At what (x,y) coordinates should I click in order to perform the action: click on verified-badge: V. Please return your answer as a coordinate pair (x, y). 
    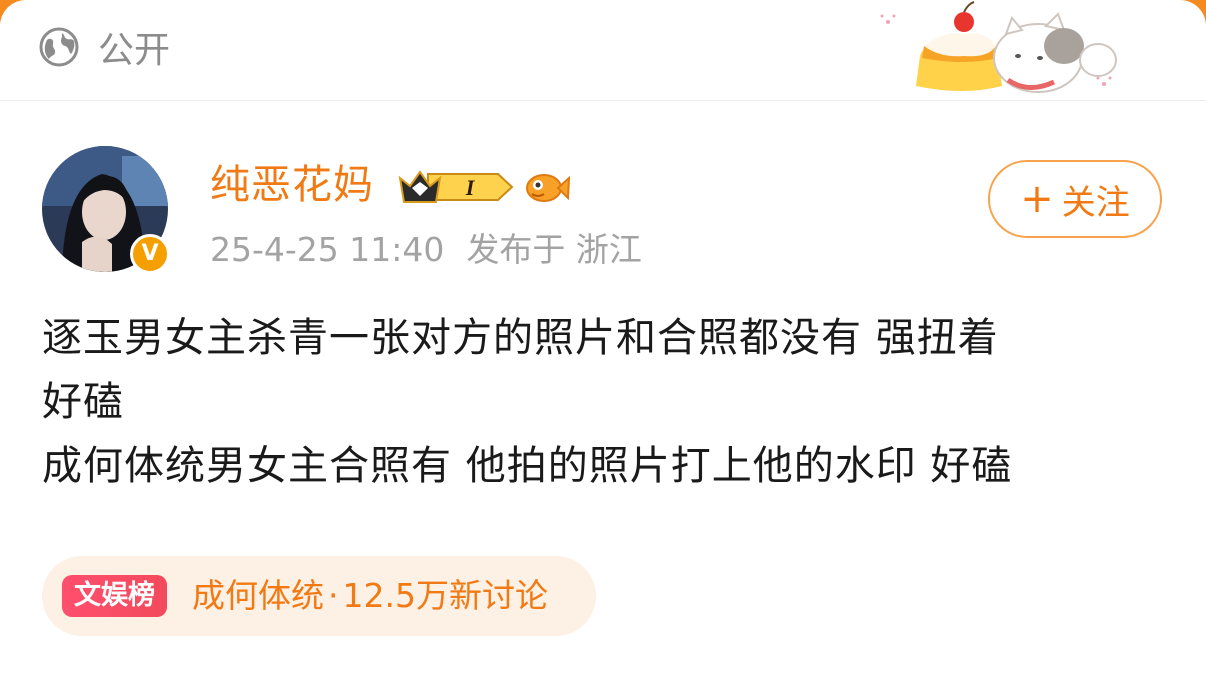
    Looking at the image, I should click on (150, 254).